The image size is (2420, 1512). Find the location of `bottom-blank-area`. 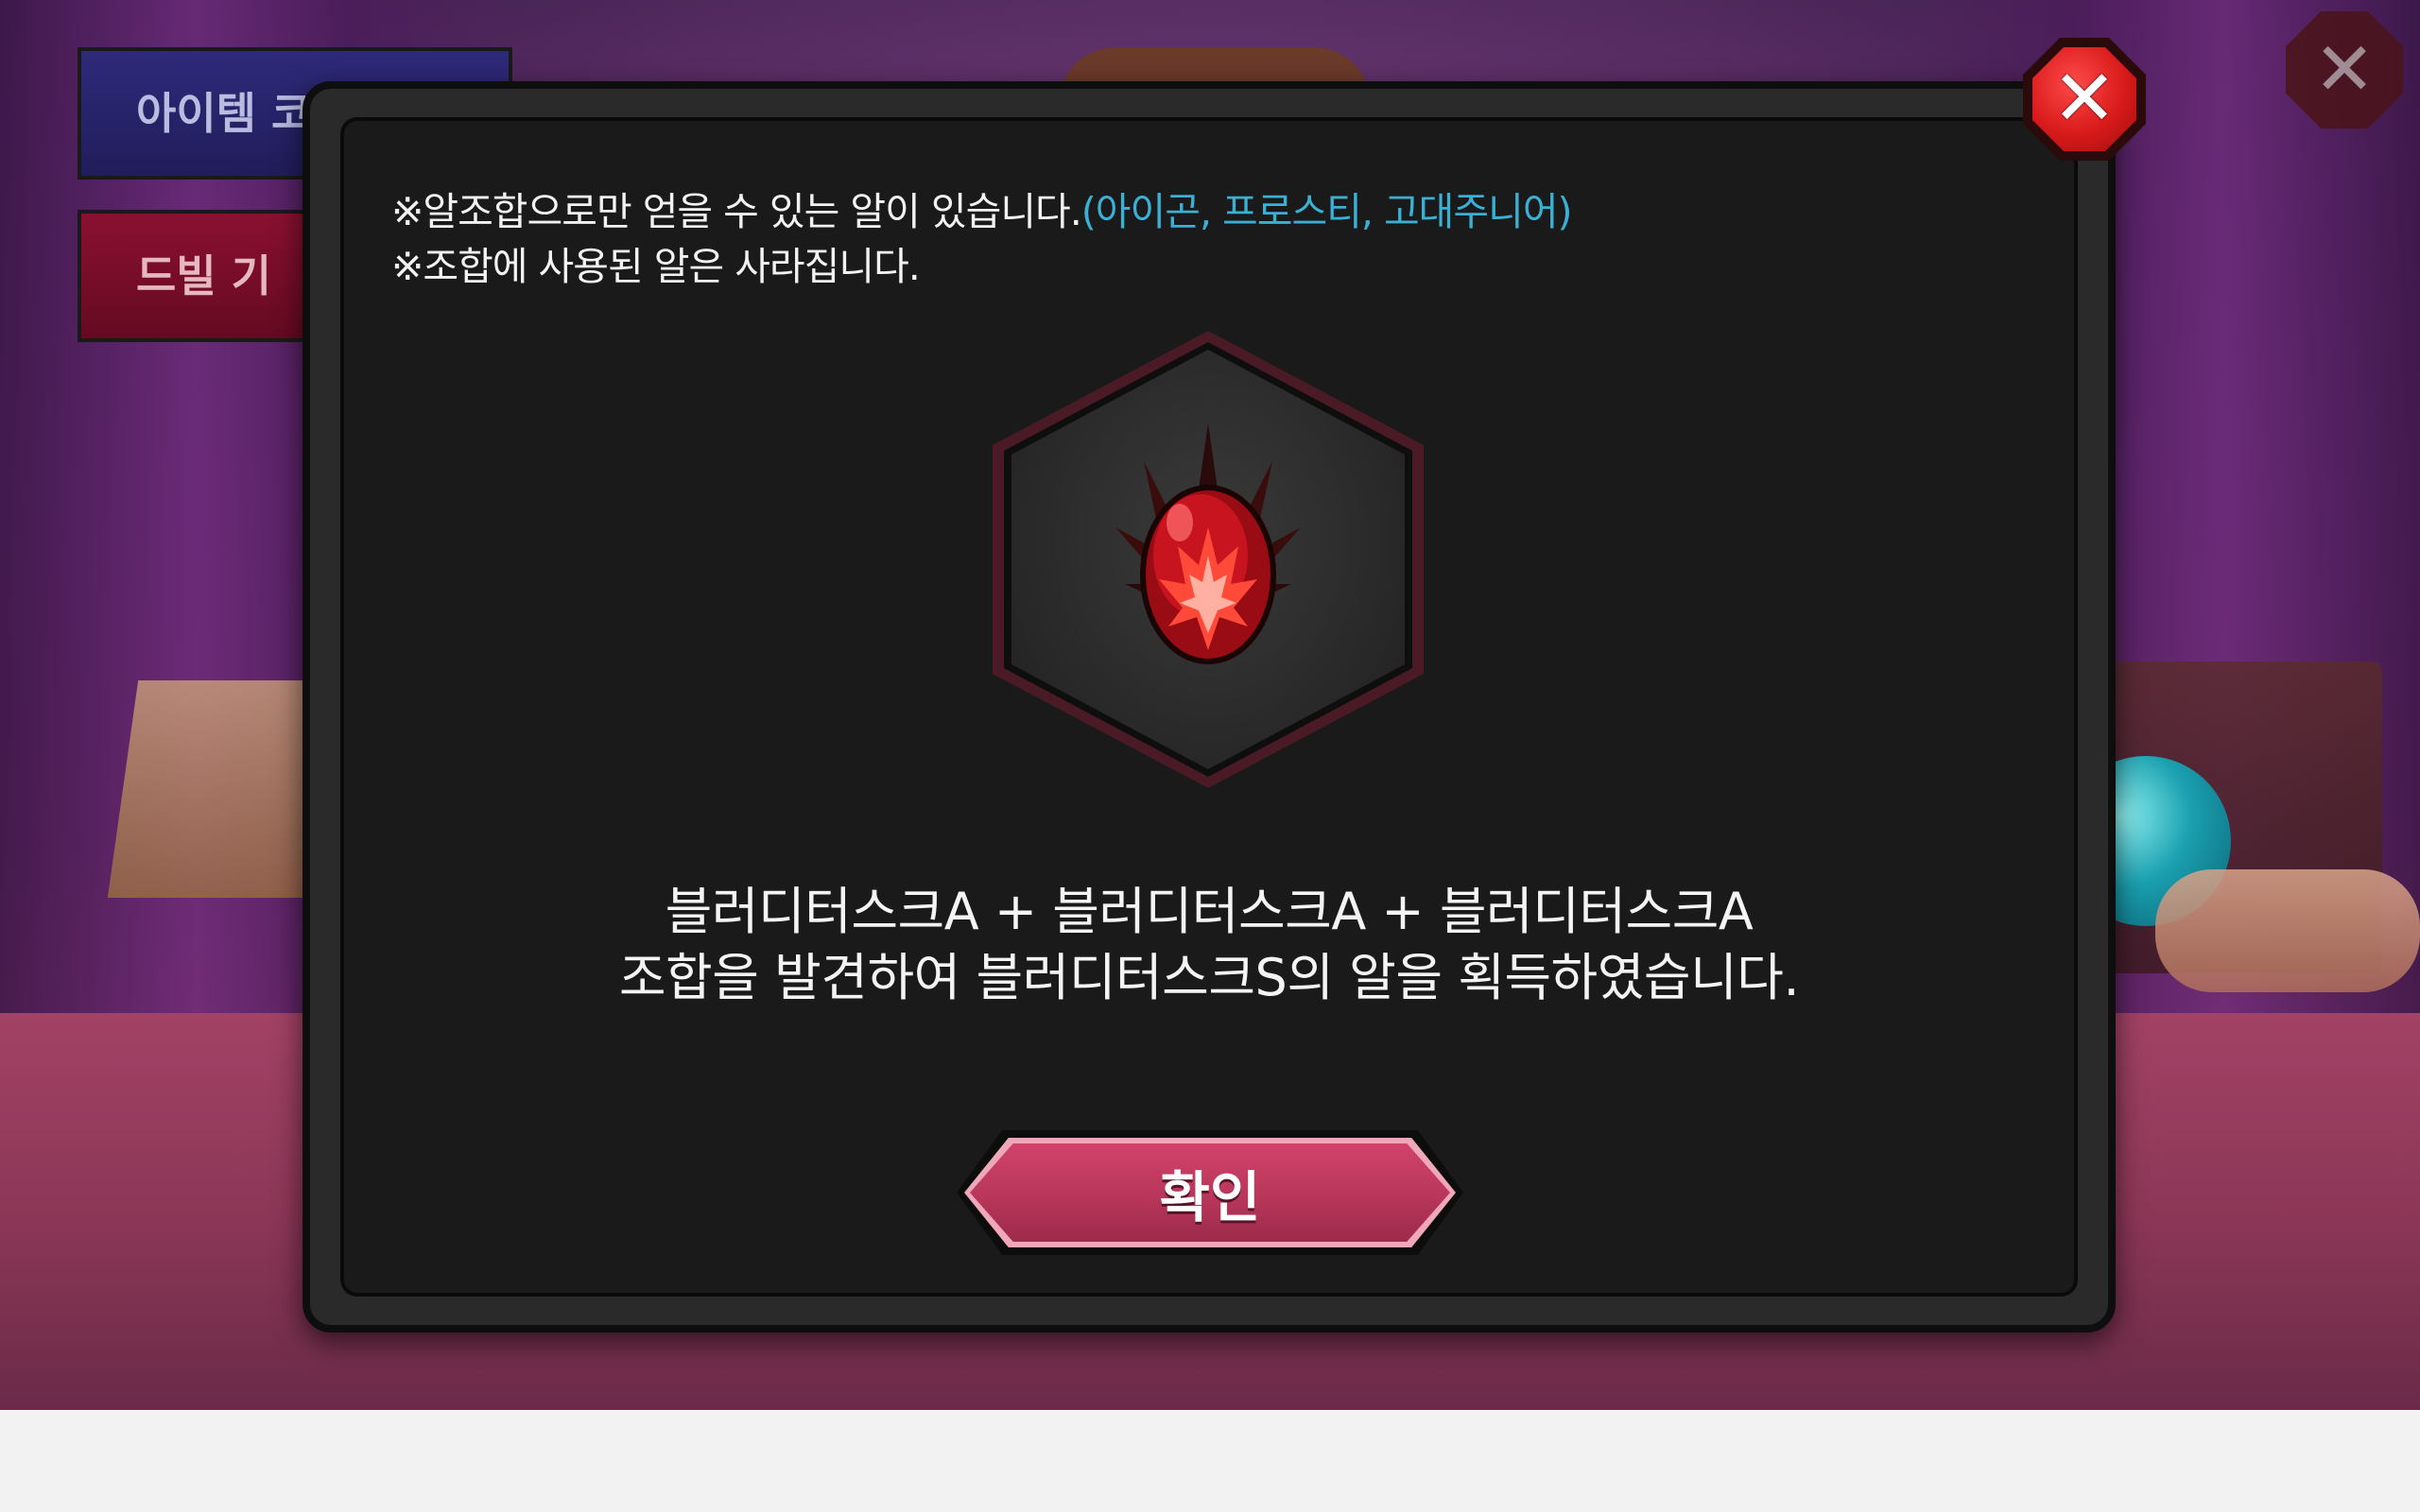

bottom-blank-area is located at coordinates (1210, 1461).